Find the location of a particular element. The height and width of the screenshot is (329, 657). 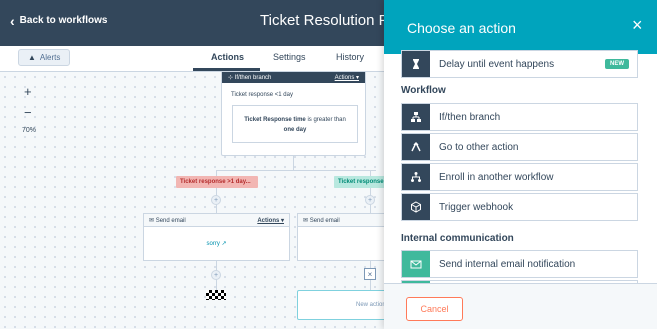

cancel-button: Cancel is located at coordinates (434, 309).